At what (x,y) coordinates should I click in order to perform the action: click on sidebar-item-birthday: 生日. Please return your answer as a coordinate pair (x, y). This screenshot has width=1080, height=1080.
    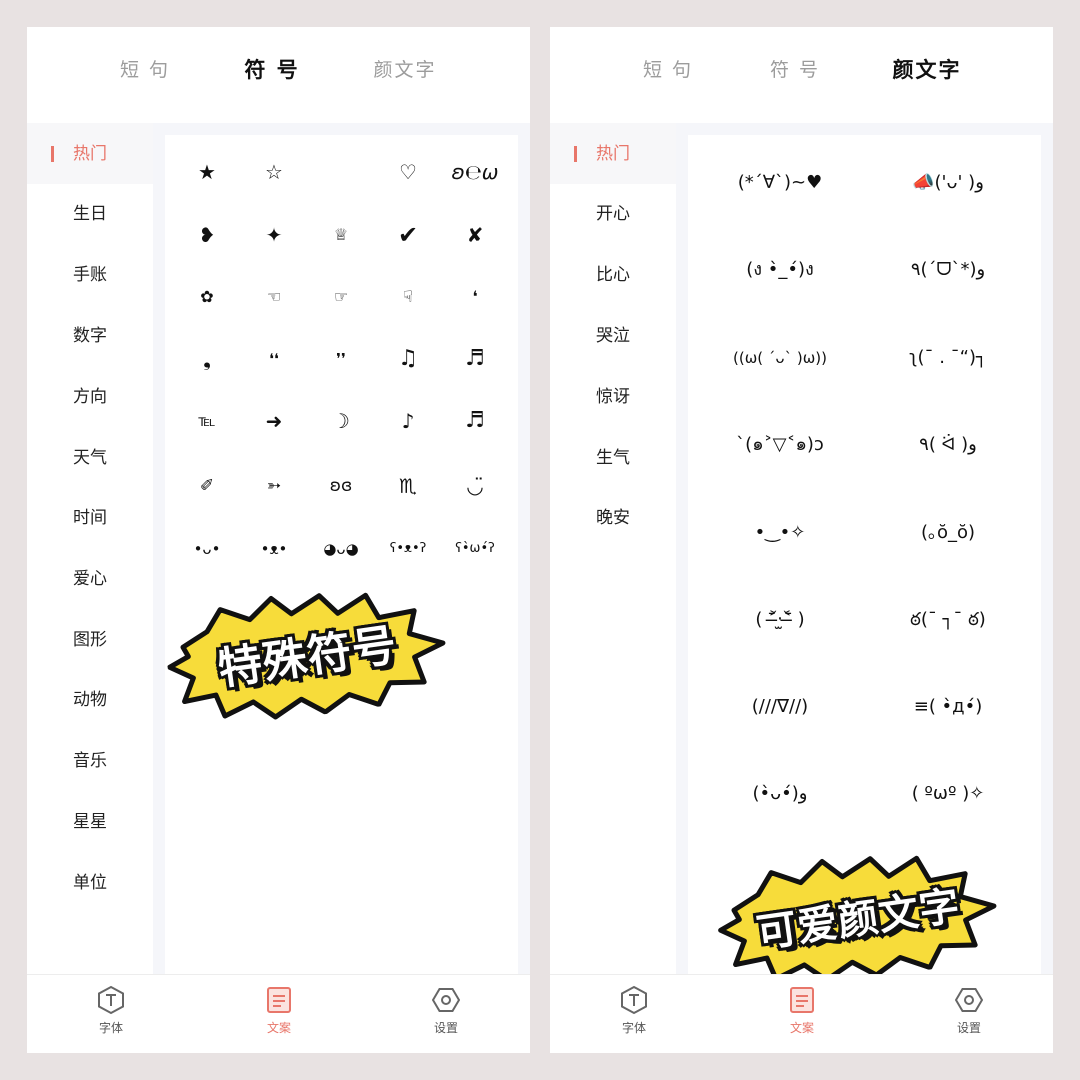
    Looking at the image, I should click on (90, 214).